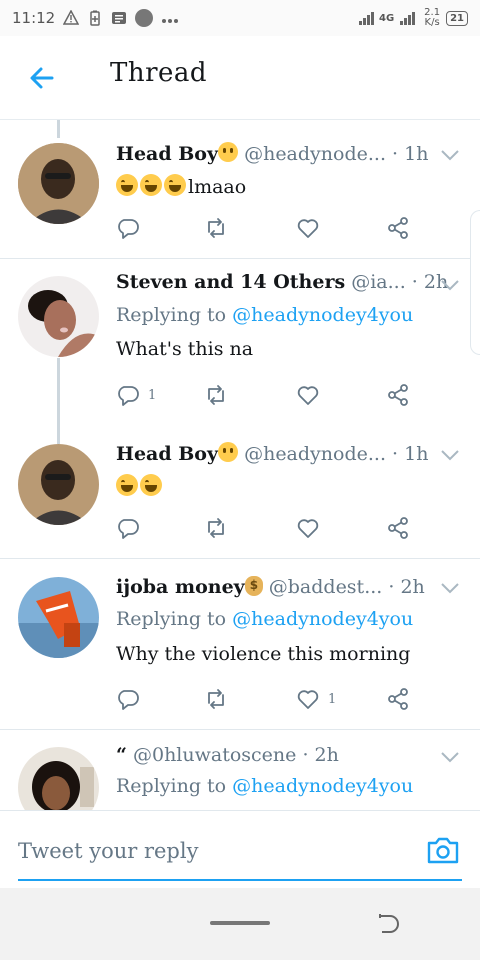  I want to click on tweet-header: Steven and 14 Others @ia... · 2h, so click(282, 282).